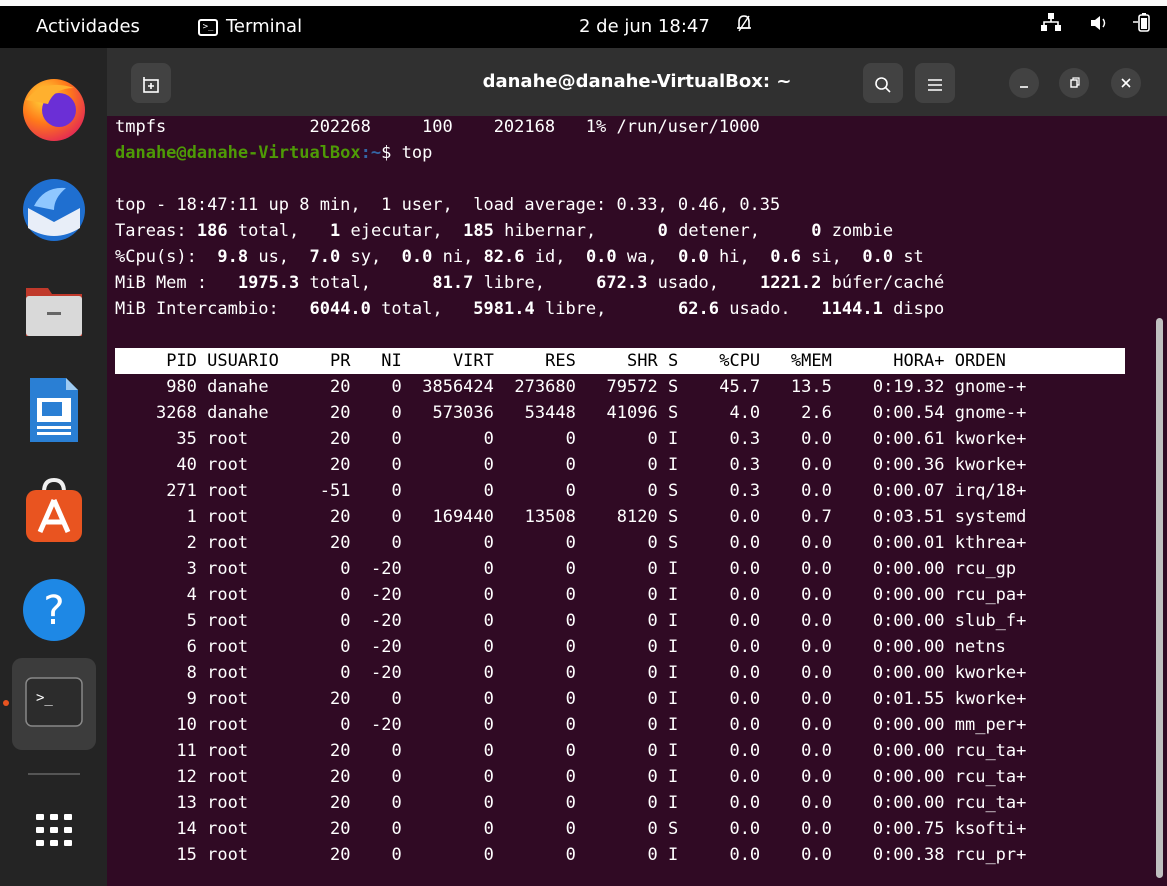 The height and width of the screenshot is (886, 1167). What do you see at coordinates (345, 673) in the screenshot?
I see `col-pr: 0` at bounding box center [345, 673].